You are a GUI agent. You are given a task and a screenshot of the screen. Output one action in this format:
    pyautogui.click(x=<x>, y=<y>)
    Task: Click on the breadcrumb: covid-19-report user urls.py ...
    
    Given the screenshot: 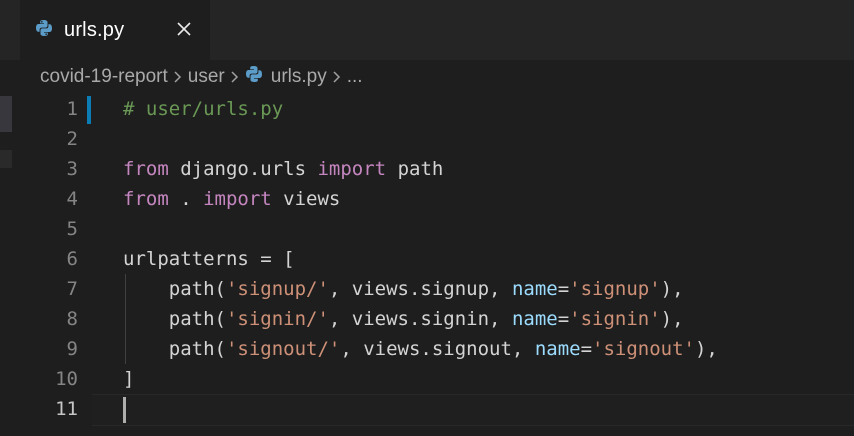 What is the action you would take?
    pyautogui.click(x=201, y=77)
    